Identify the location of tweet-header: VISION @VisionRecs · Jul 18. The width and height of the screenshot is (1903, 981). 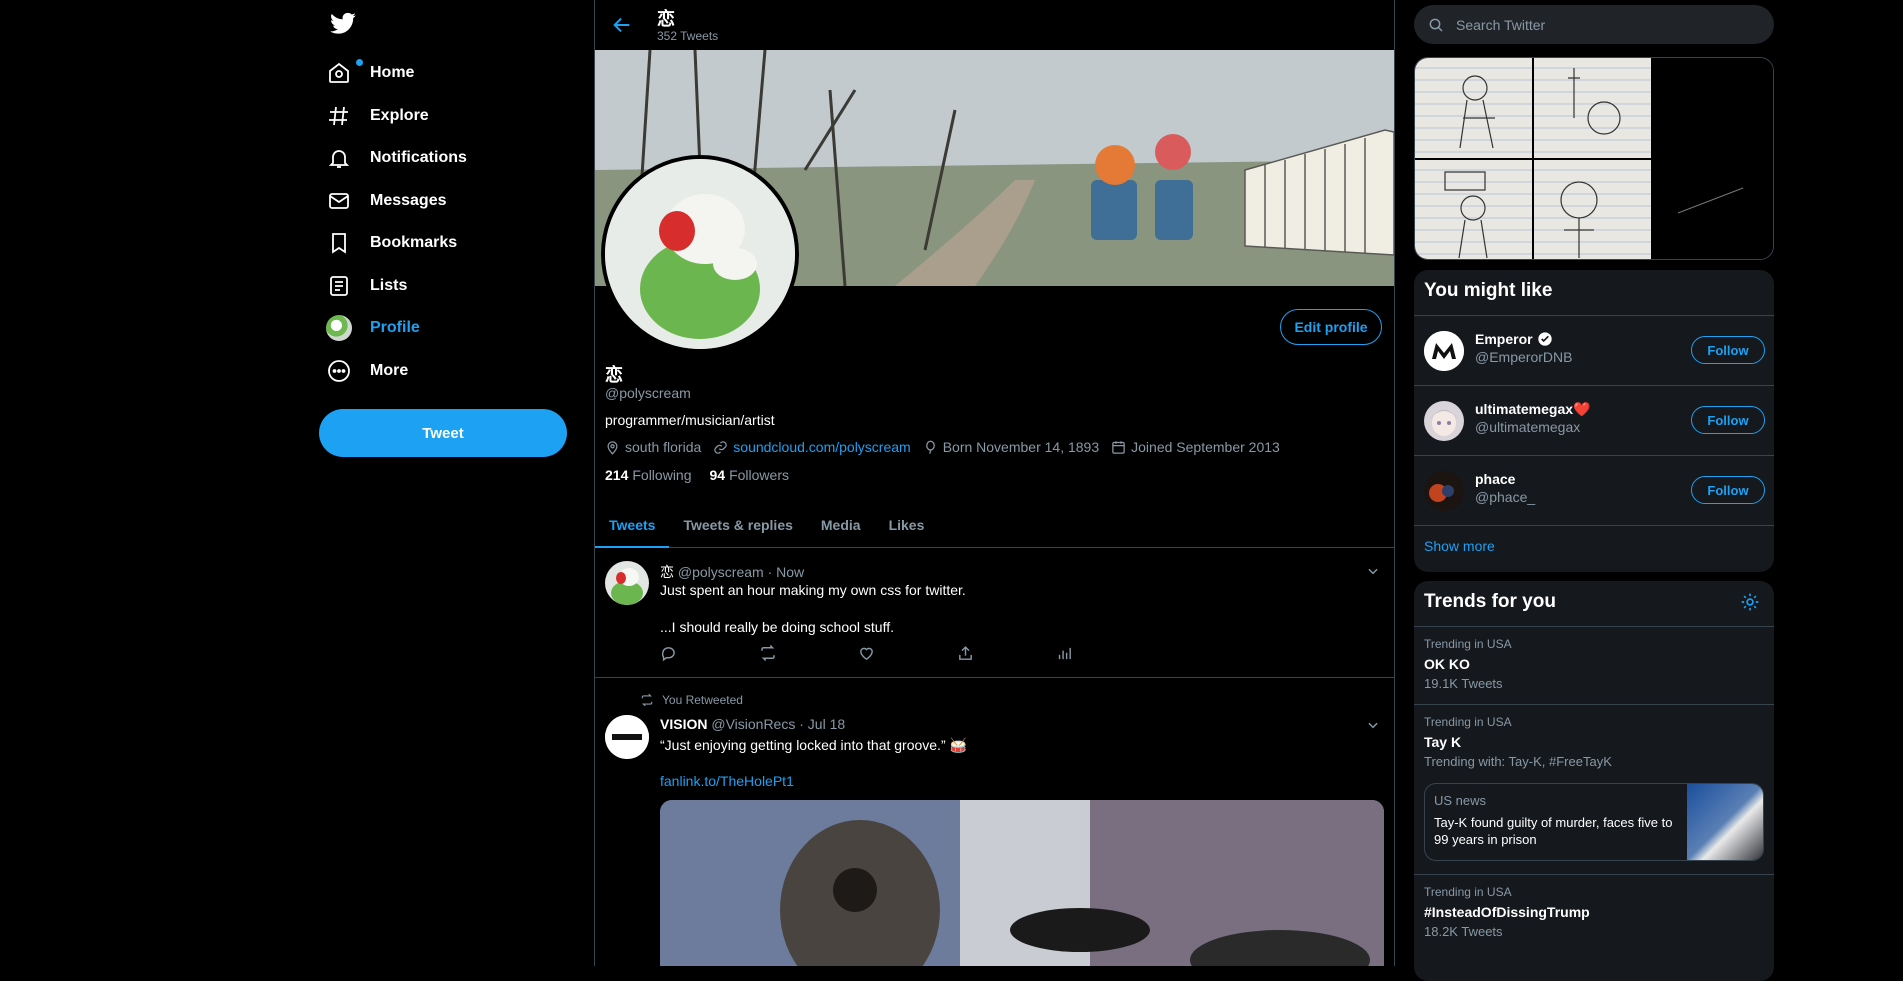
(752, 724).